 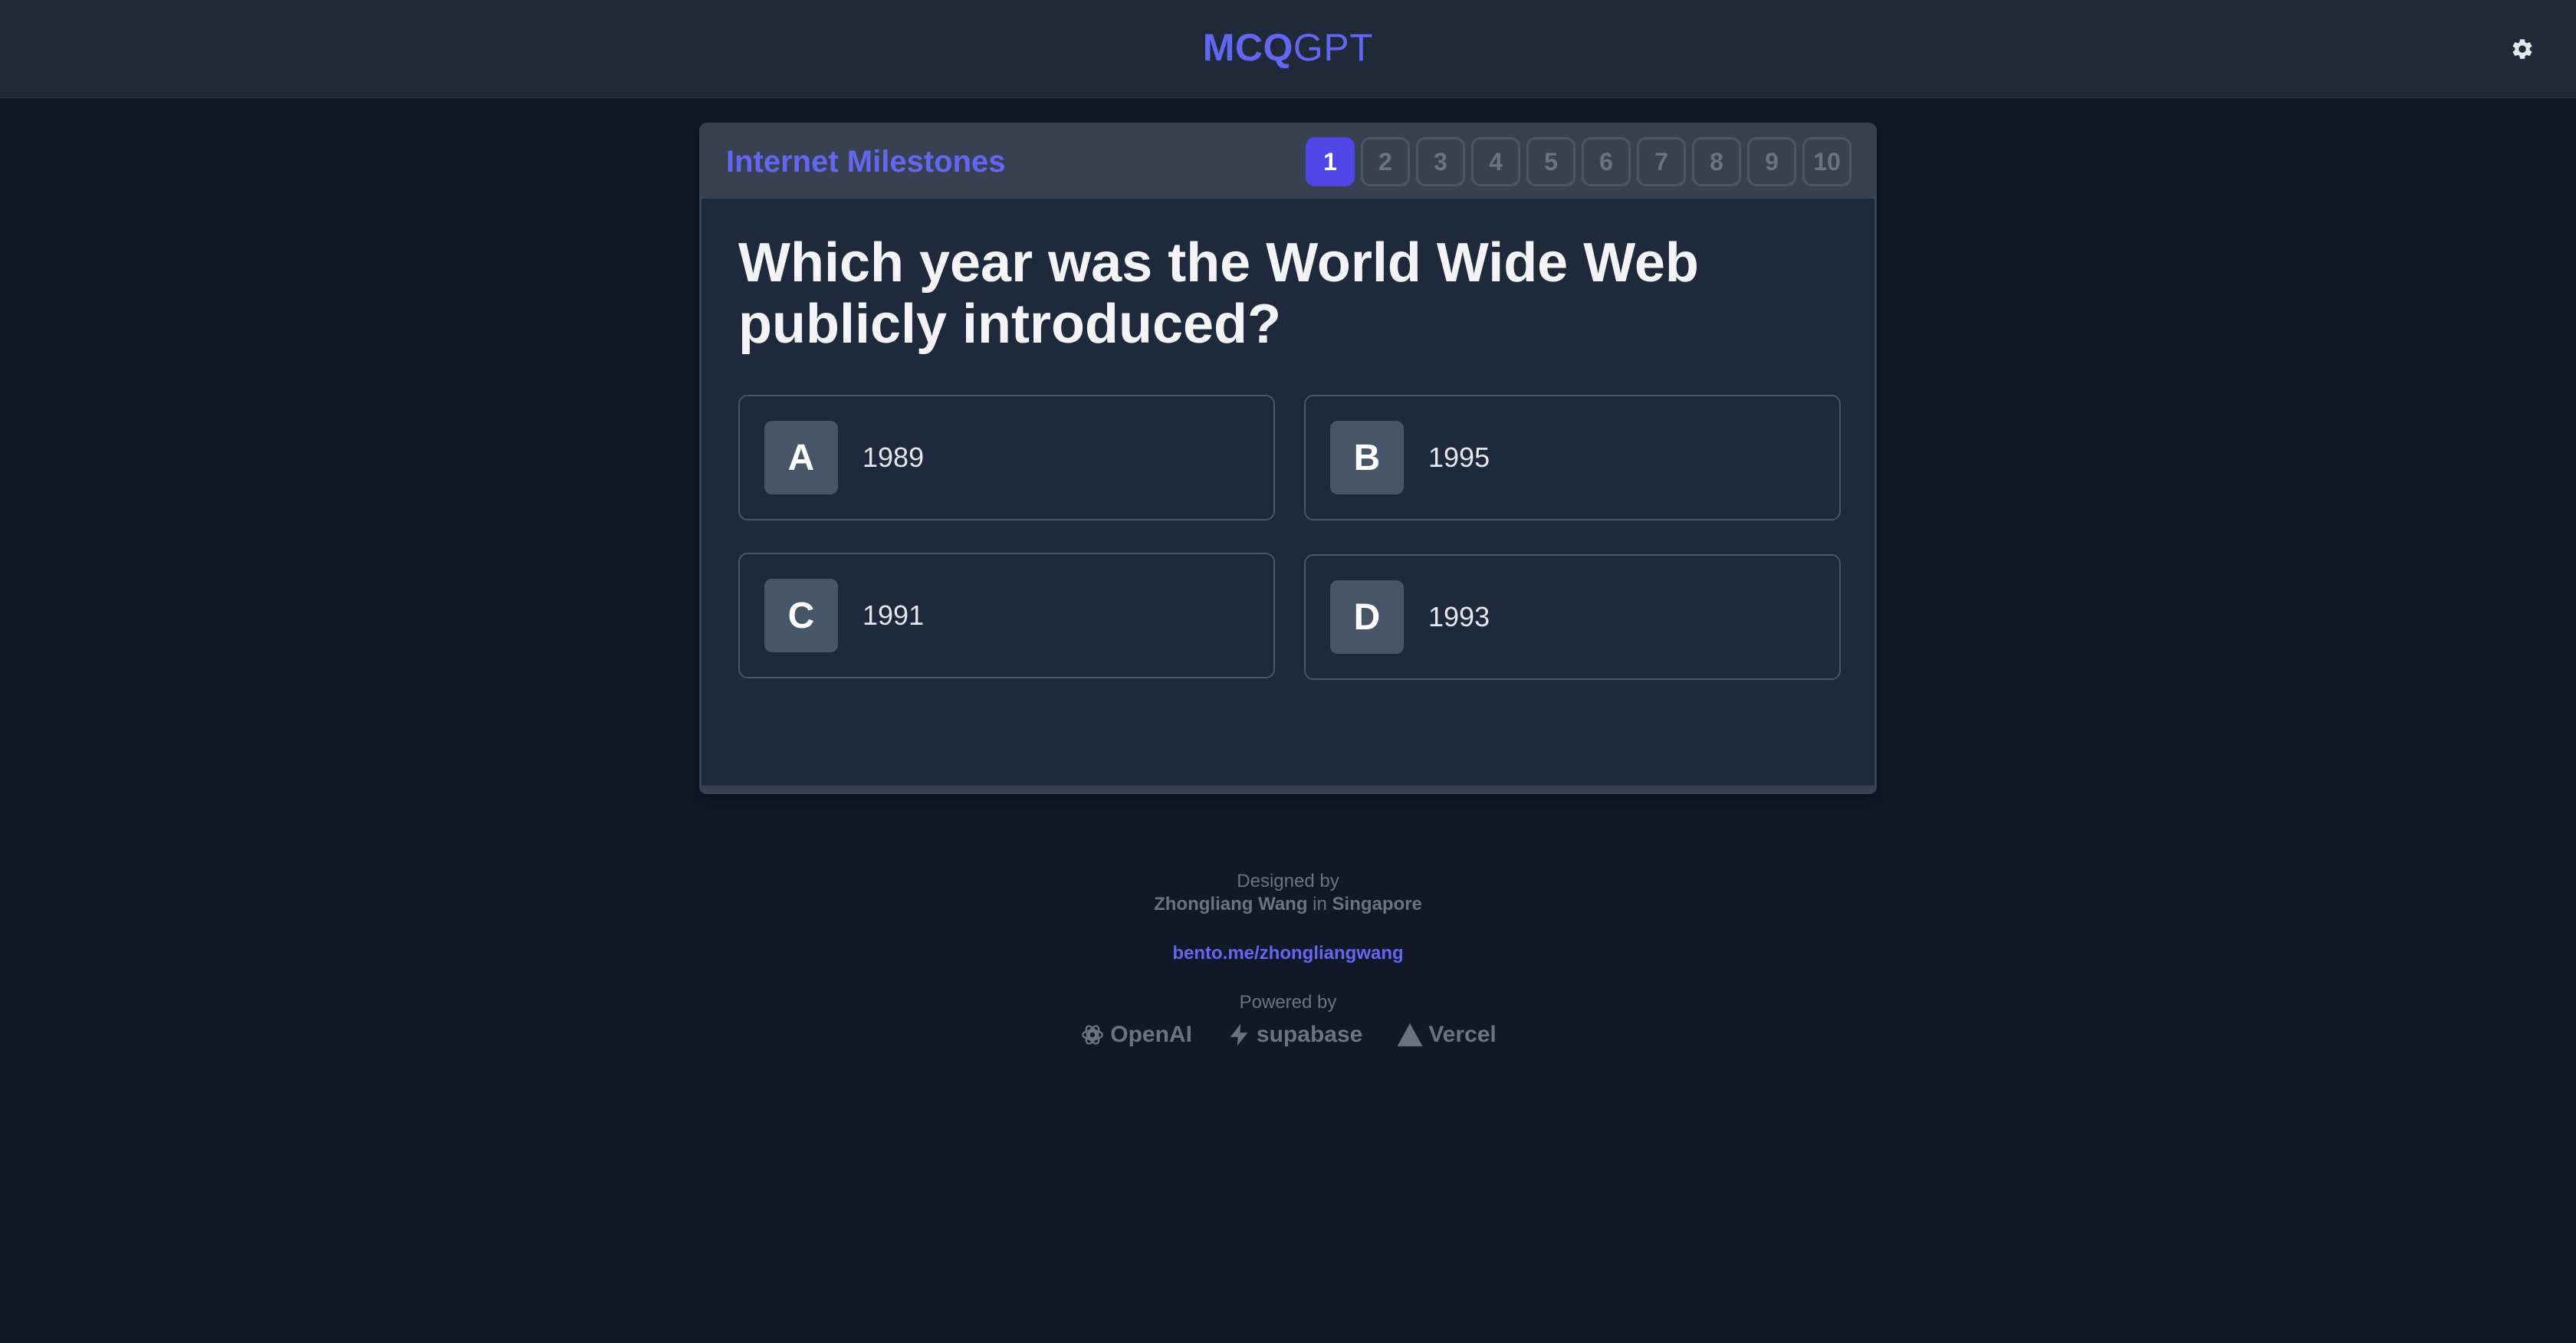 I want to click on option-c-button: C 1991, so click(x=1007, y=616).